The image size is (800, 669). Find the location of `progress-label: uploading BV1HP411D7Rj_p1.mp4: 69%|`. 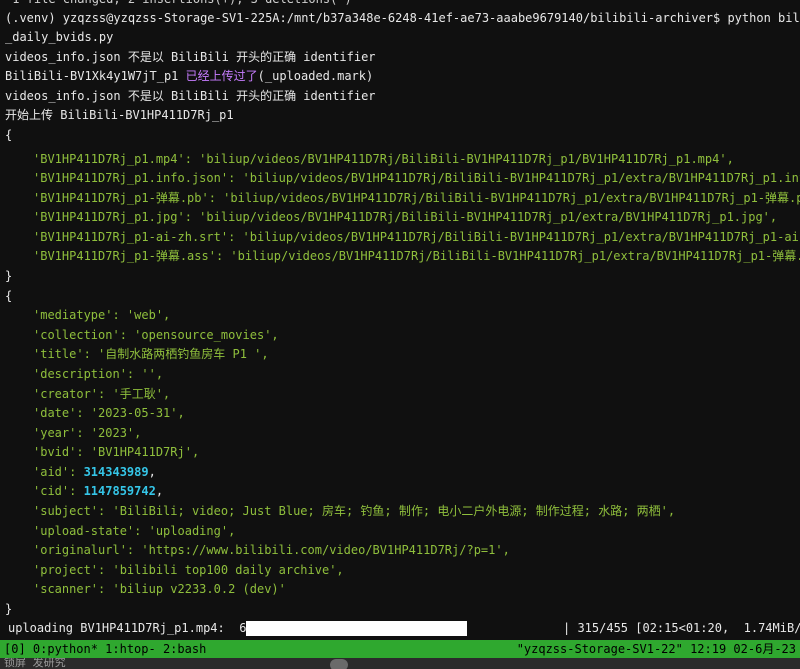

progress-label: uploading BV1HP411D7Rj_p1.mp4: 69%| is located at coordinates (138, 628).